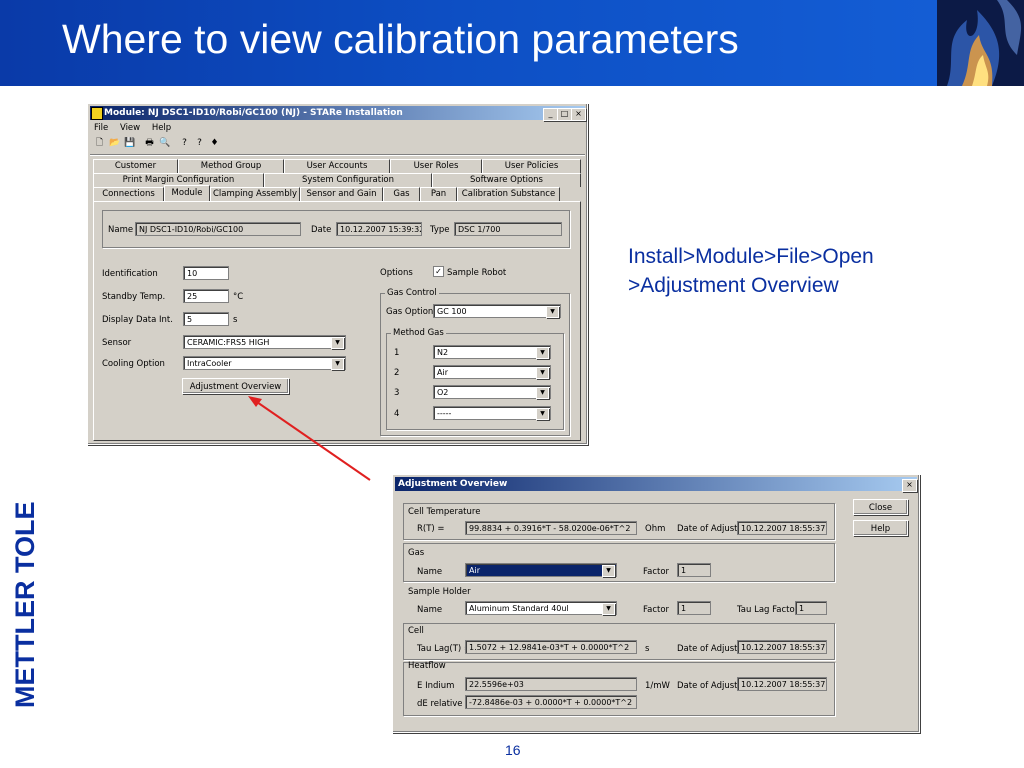 This screenshot has width=1024, height=768. I want to click on display-data-field: 5, so click(206, 319).